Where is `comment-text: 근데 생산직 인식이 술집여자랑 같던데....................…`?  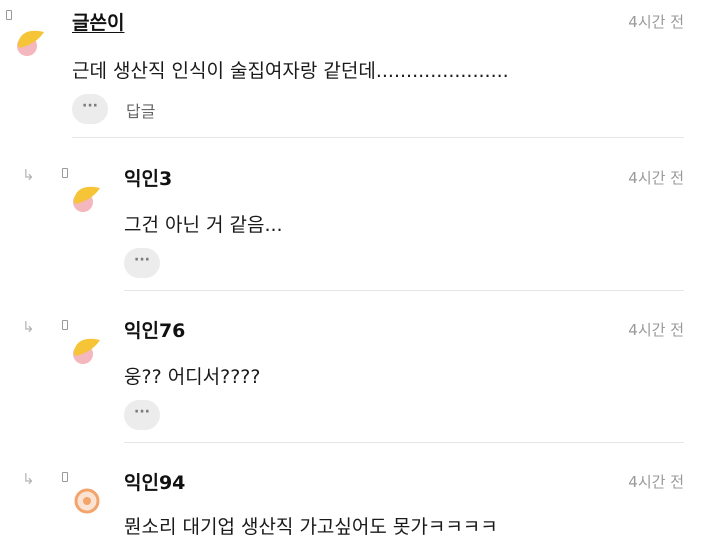 comment-text: 근데 생산직 인식이 술집여자랑 같던데....................… is located at coordinates (290, 71).